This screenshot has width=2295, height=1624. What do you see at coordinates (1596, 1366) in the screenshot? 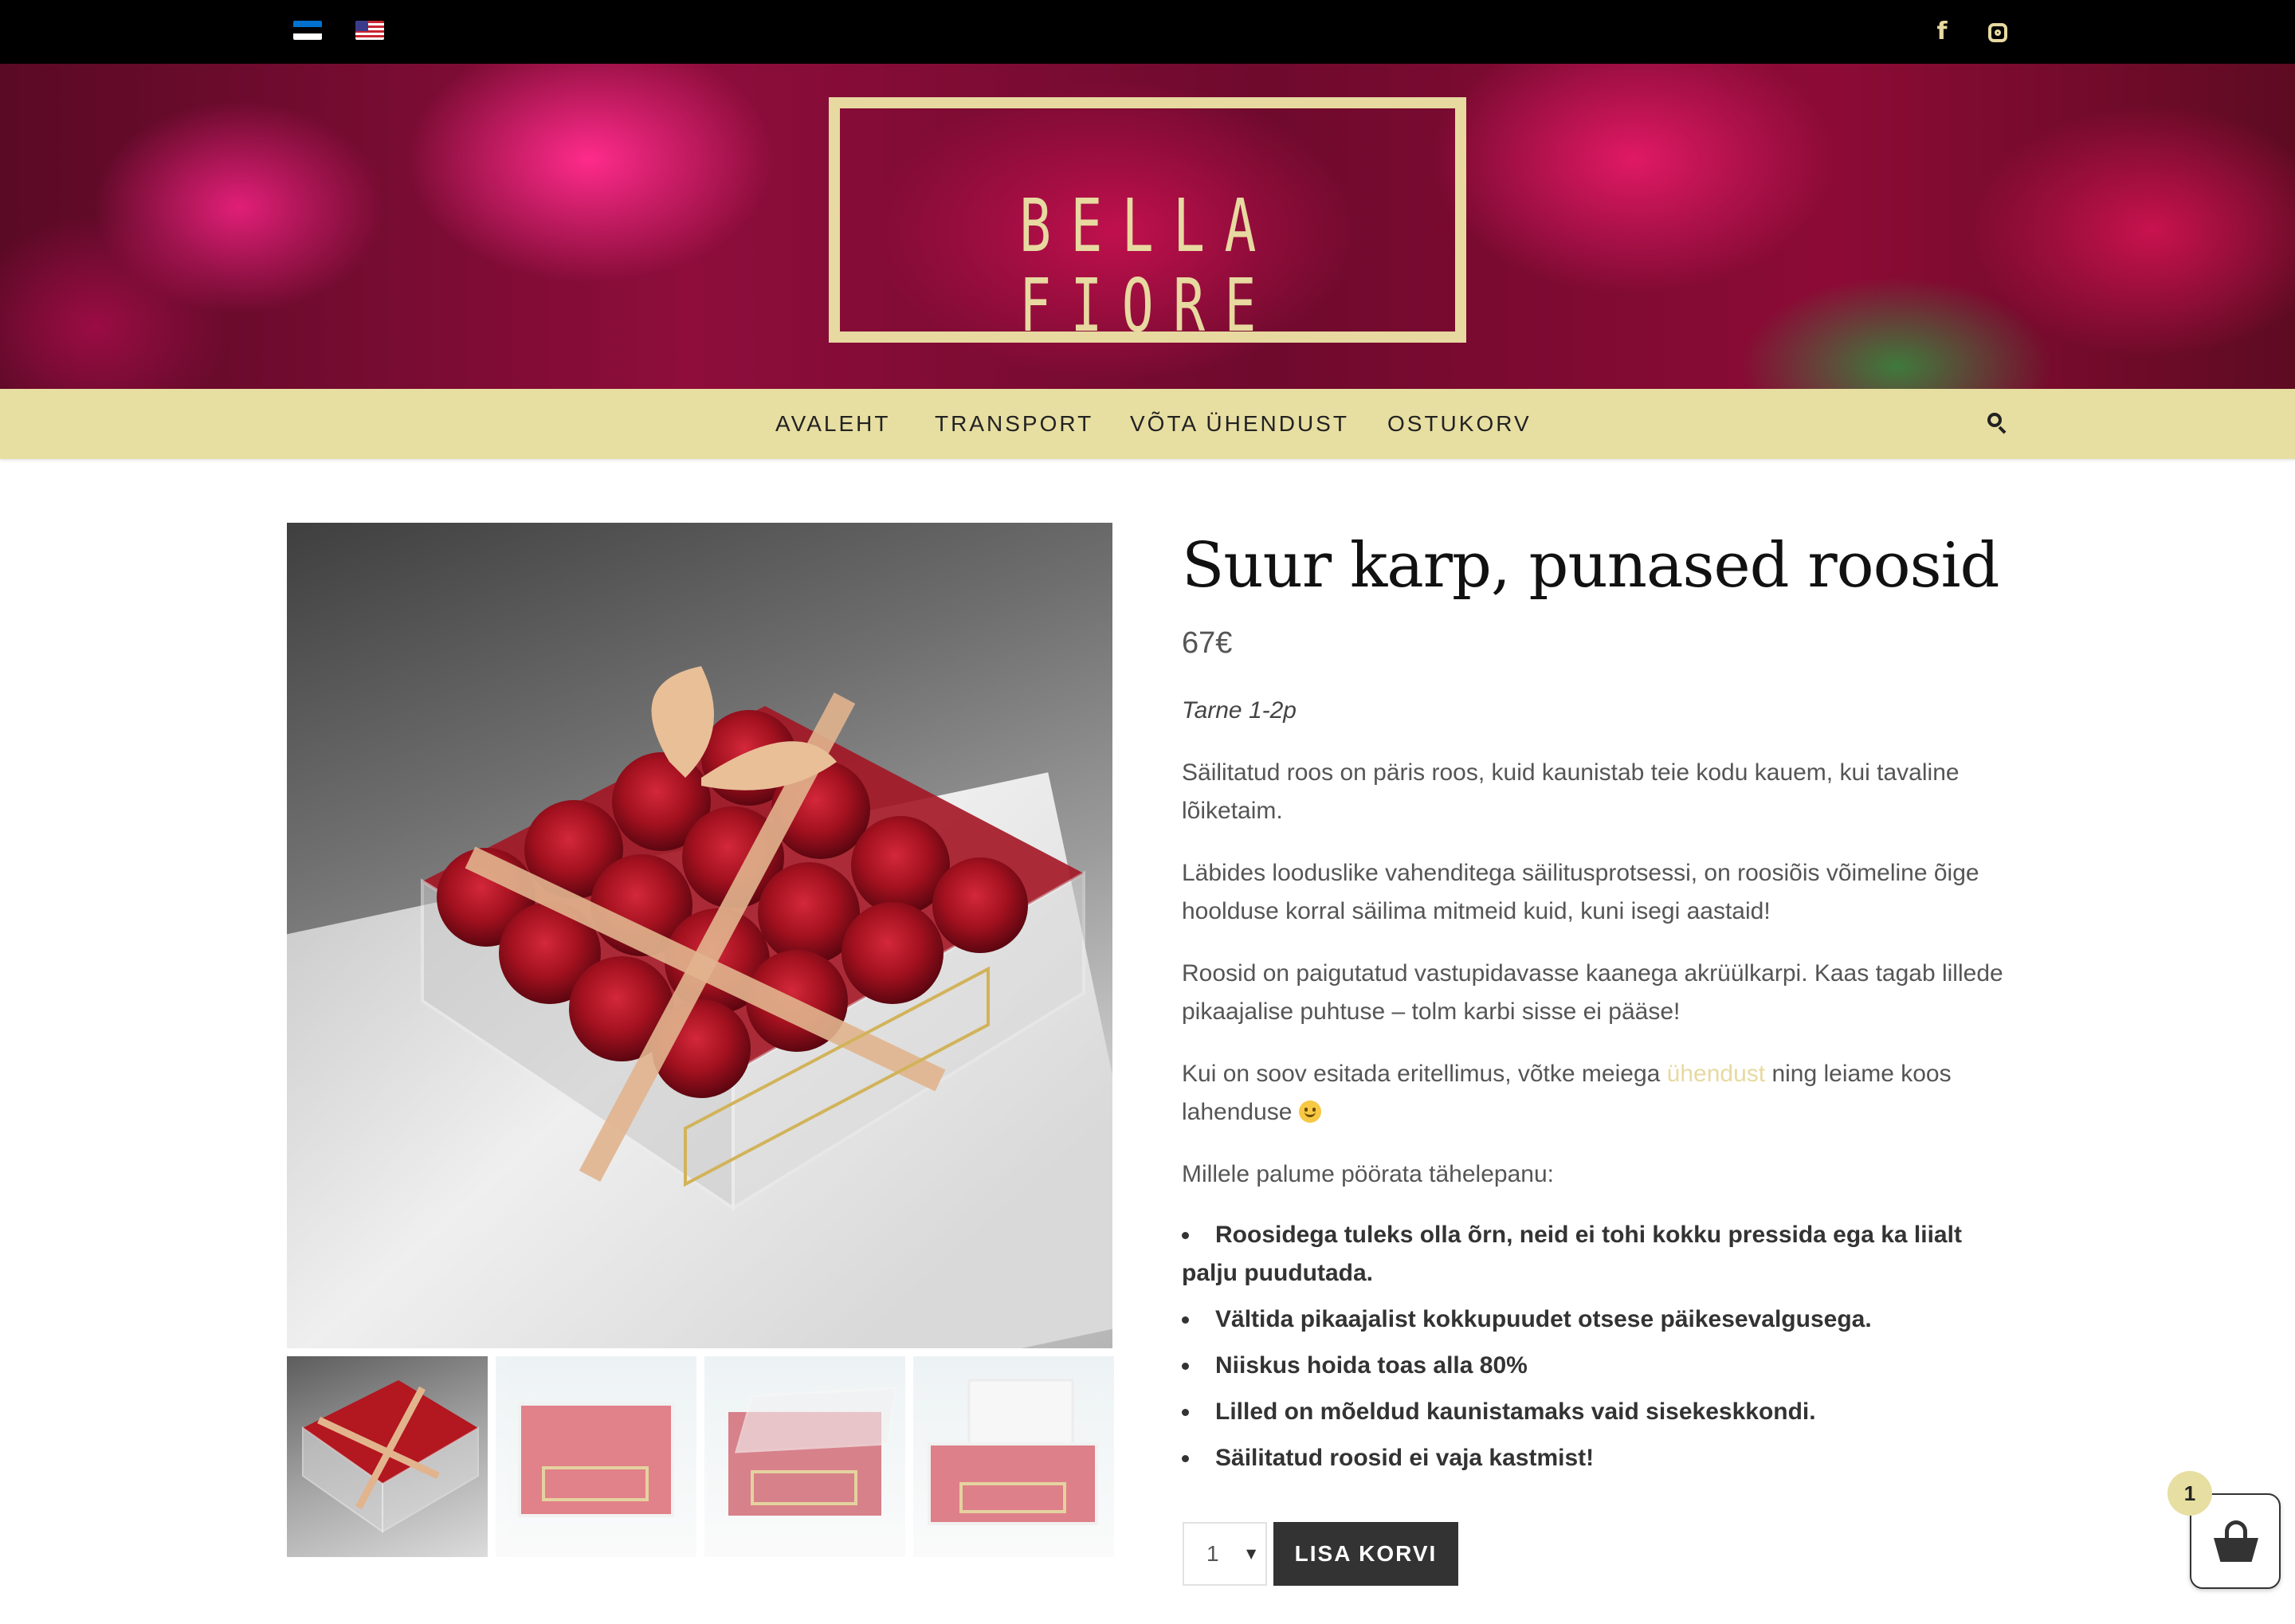
I see `list-item: Niiskus hoida toas alla 80%` at bounding box center [1596, 1366].